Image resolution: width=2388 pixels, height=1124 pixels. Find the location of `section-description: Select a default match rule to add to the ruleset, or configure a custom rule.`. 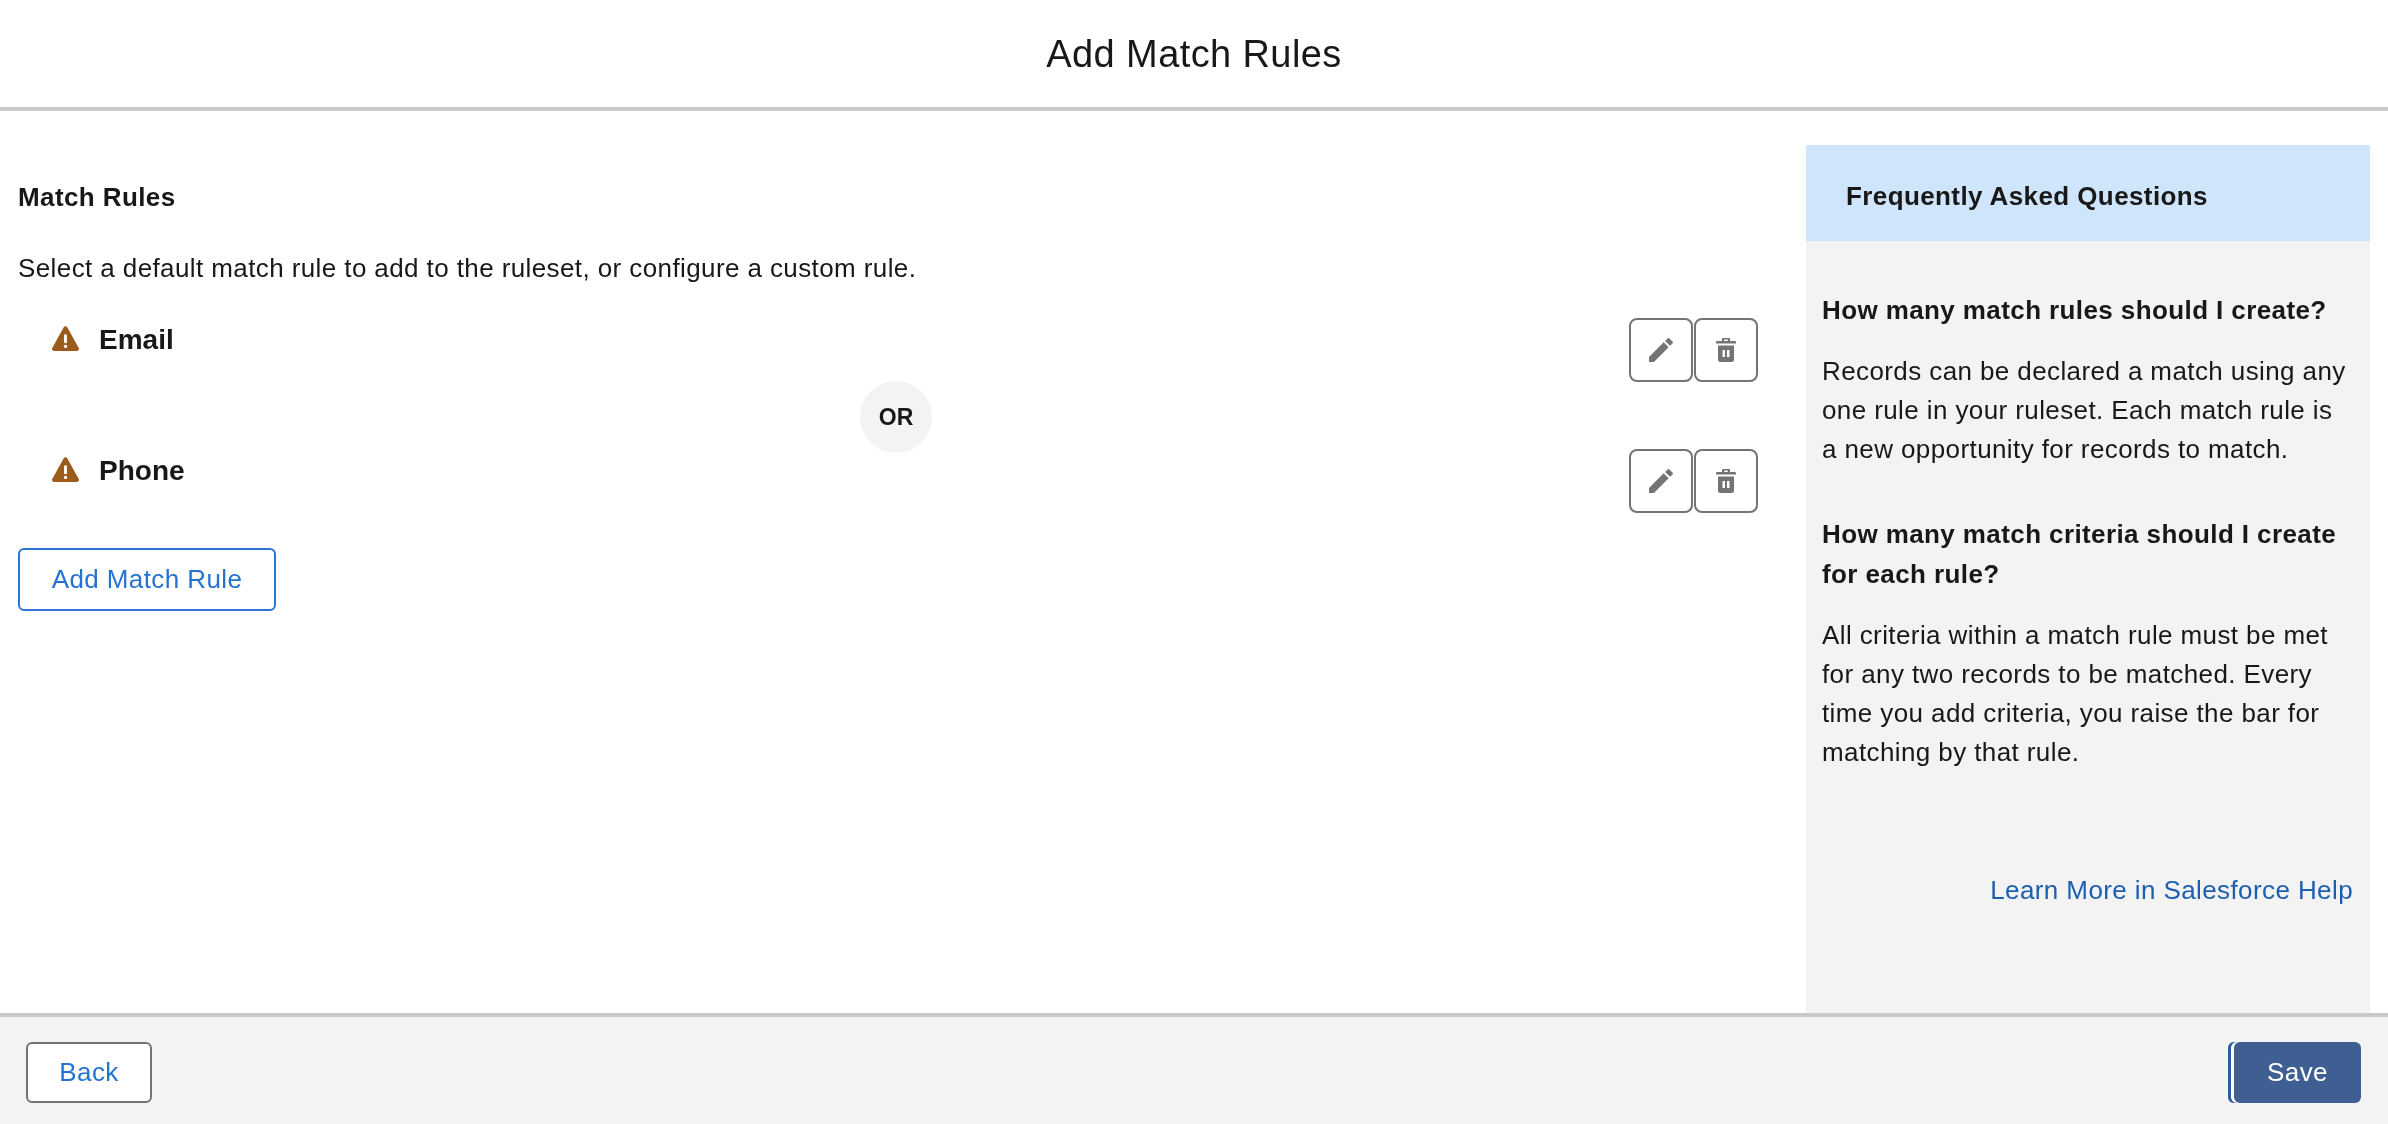

section-description: Select a default match rule to add to the ruleset, or configure a custom rule. is located at coordinates (467, 268).